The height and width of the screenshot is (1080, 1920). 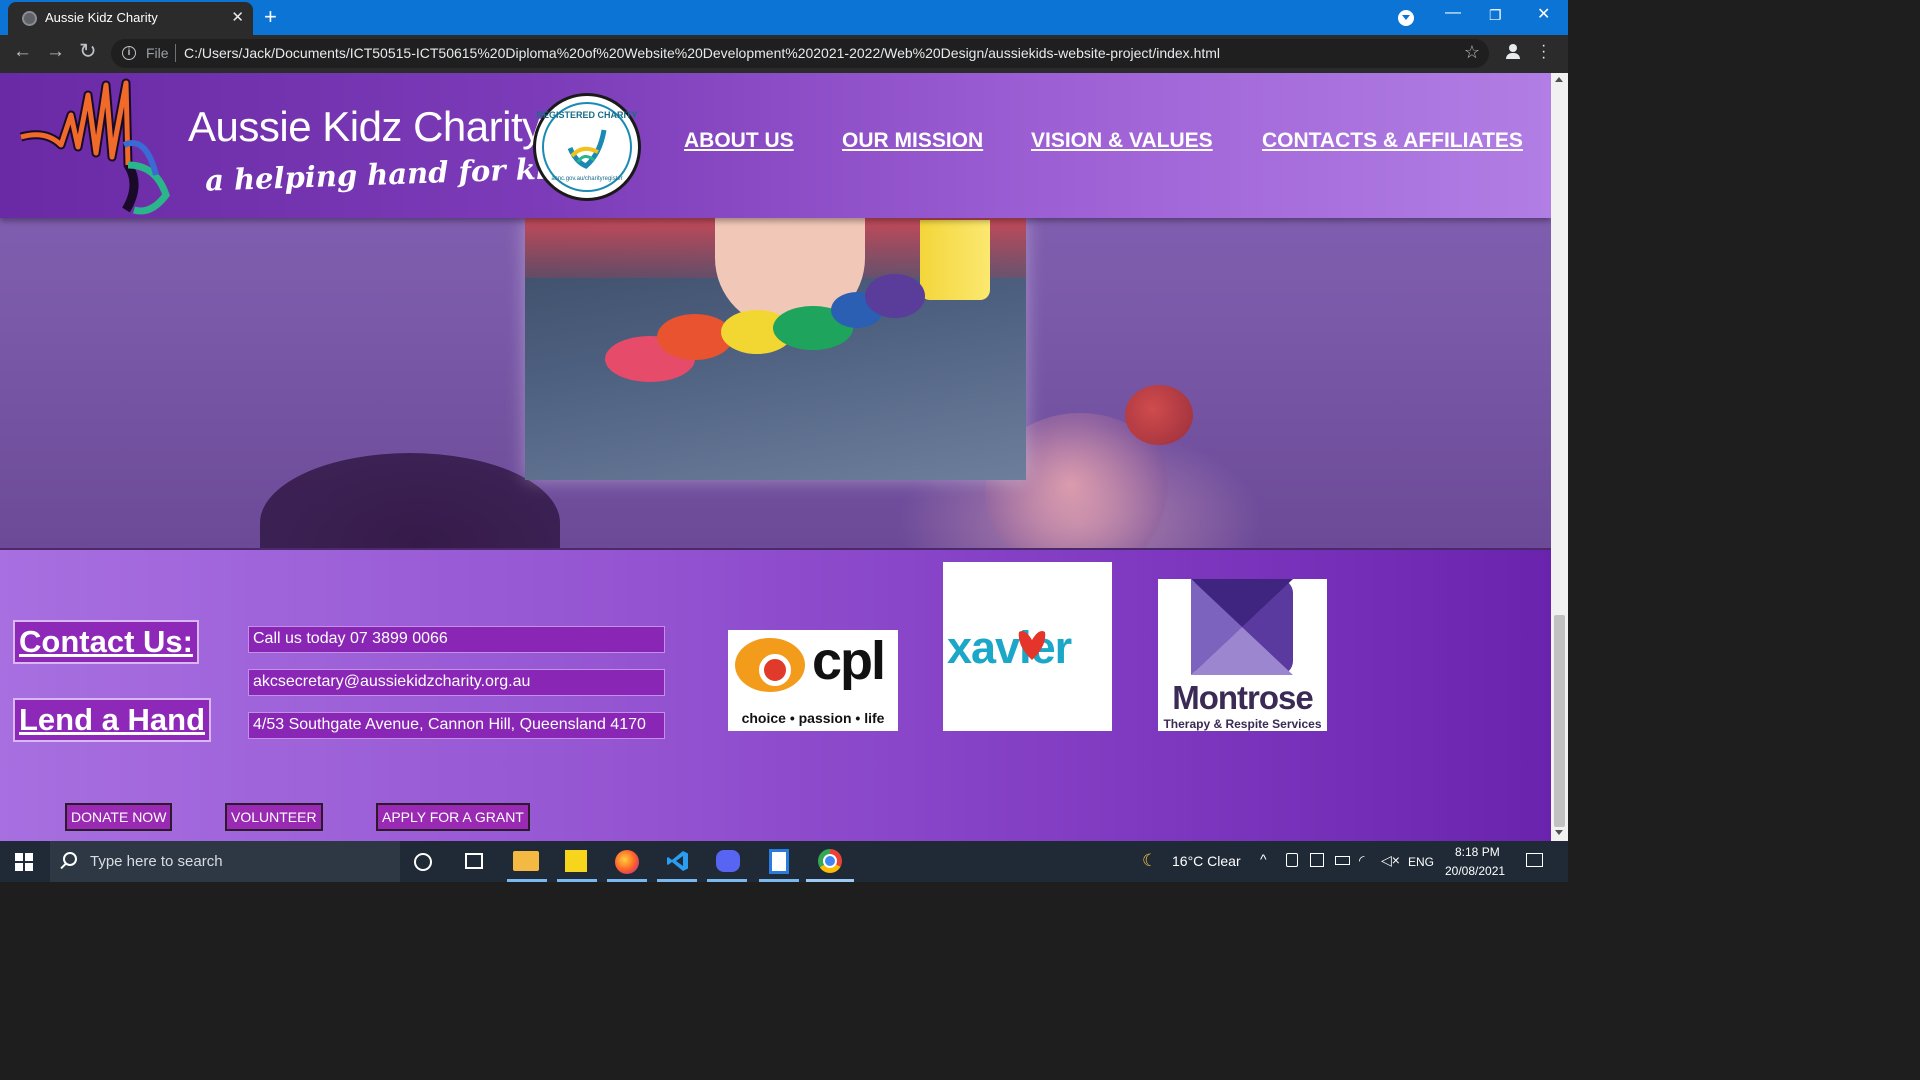 I want to click on site-title: Aussie Kidz Charity, so click(x=365, y=127).